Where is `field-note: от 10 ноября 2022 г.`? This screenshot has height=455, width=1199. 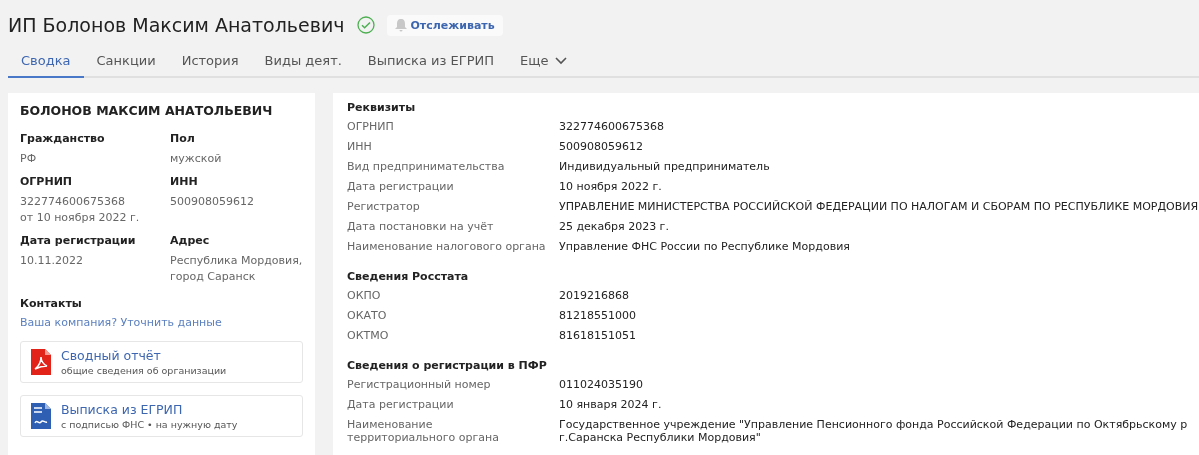 field-note: от 10 ноября 2022 г. is located at coordinates (80, 218).